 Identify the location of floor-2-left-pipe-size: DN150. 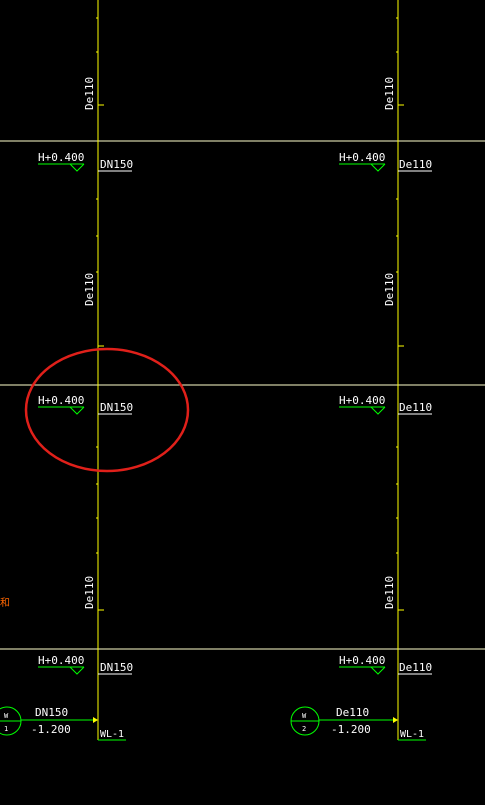
(116, 407).